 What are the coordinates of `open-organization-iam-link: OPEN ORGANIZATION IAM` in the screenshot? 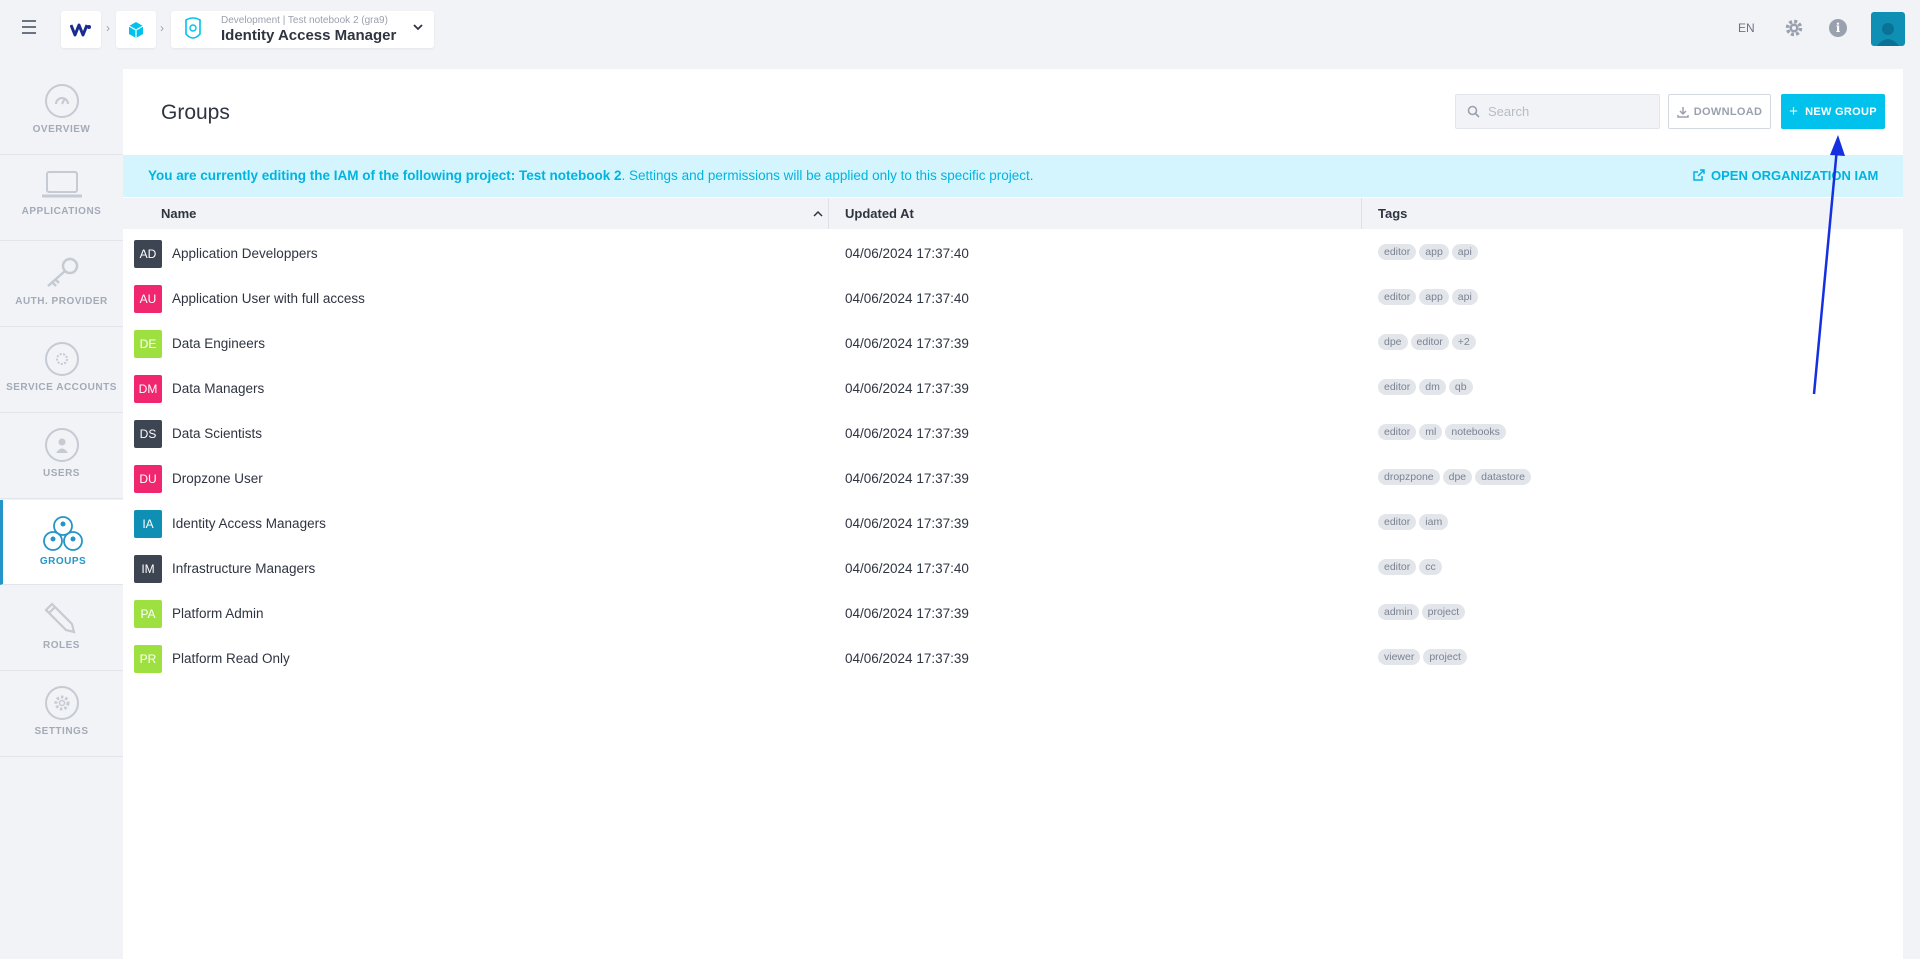 It's located at (1785, 175).